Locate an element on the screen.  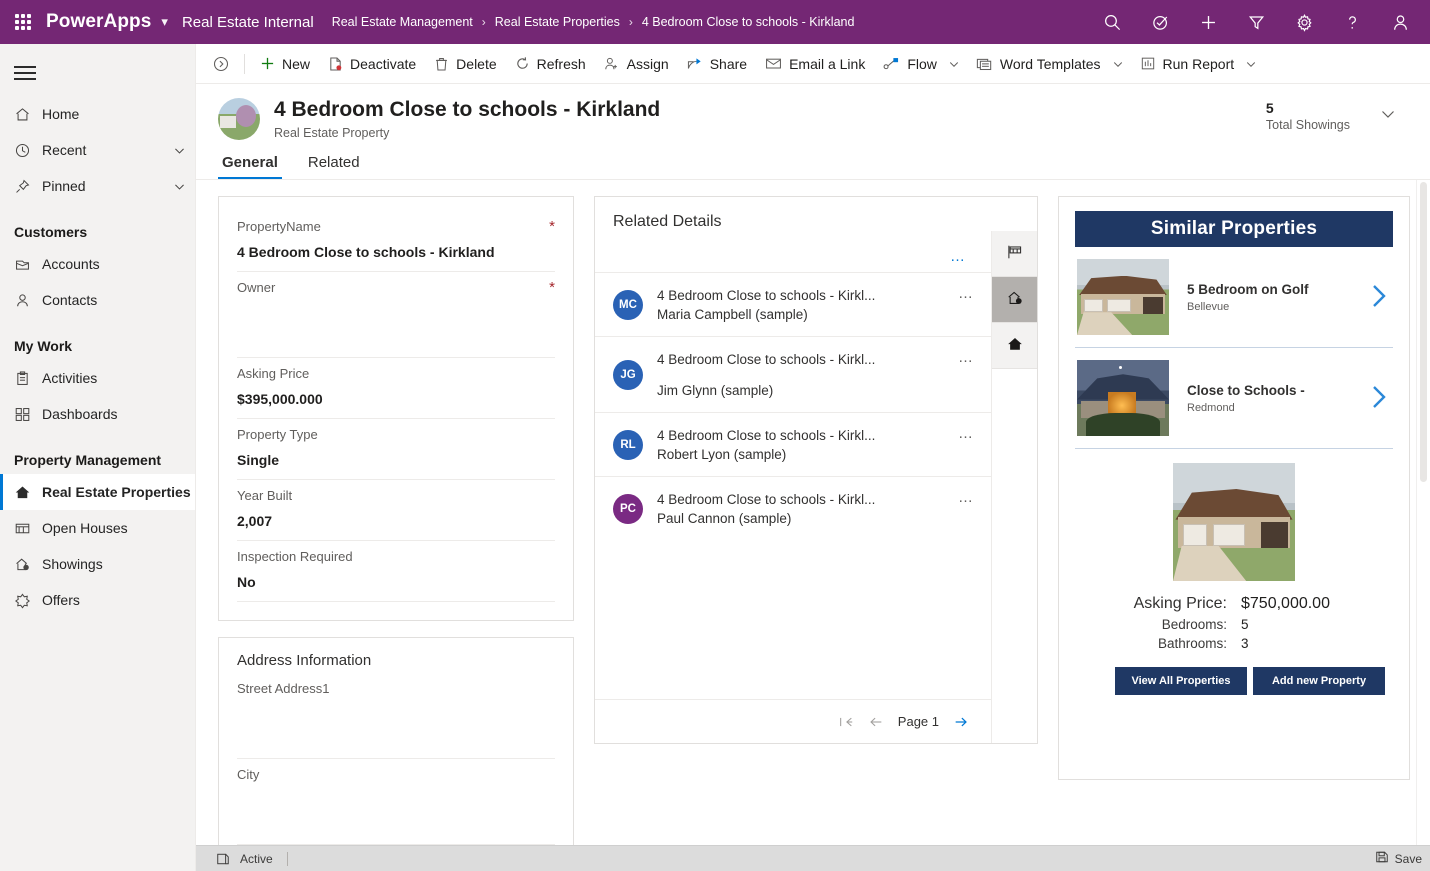
delete-button: Delete is located at coordinates (465, 63).